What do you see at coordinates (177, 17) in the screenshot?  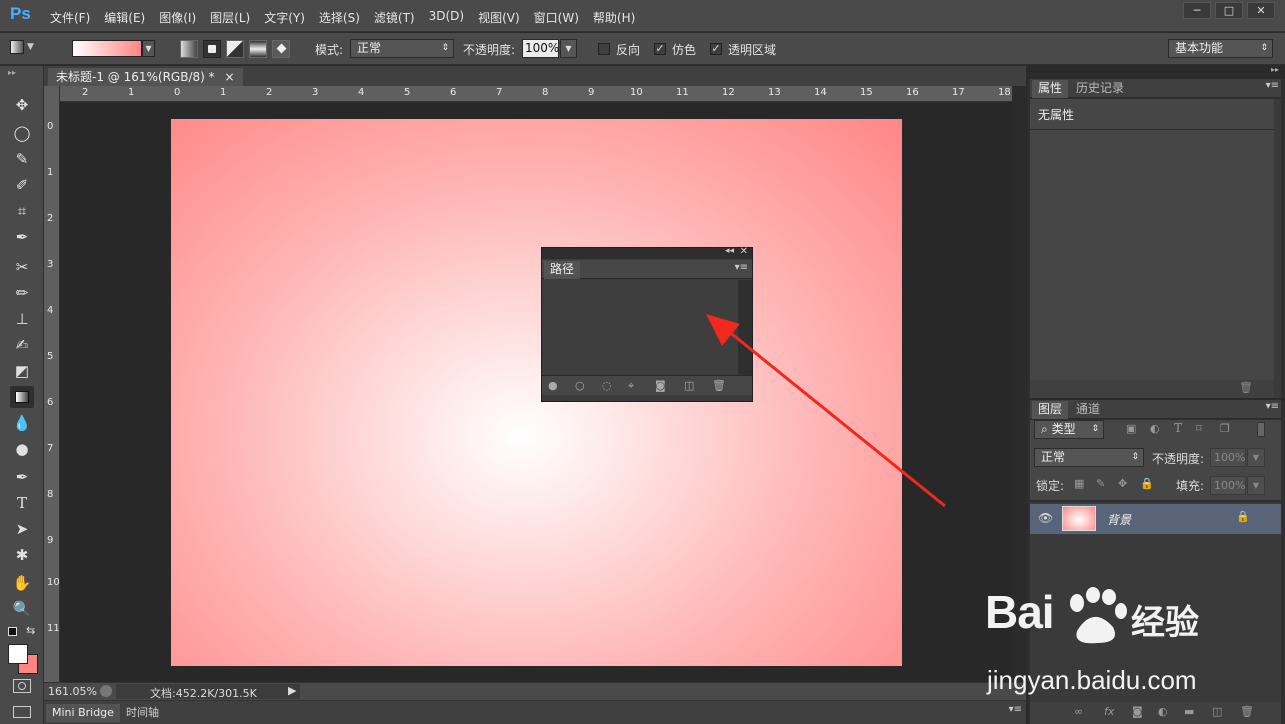 I see `menu-image: 图像(I)` at bounding box center [177, 17].